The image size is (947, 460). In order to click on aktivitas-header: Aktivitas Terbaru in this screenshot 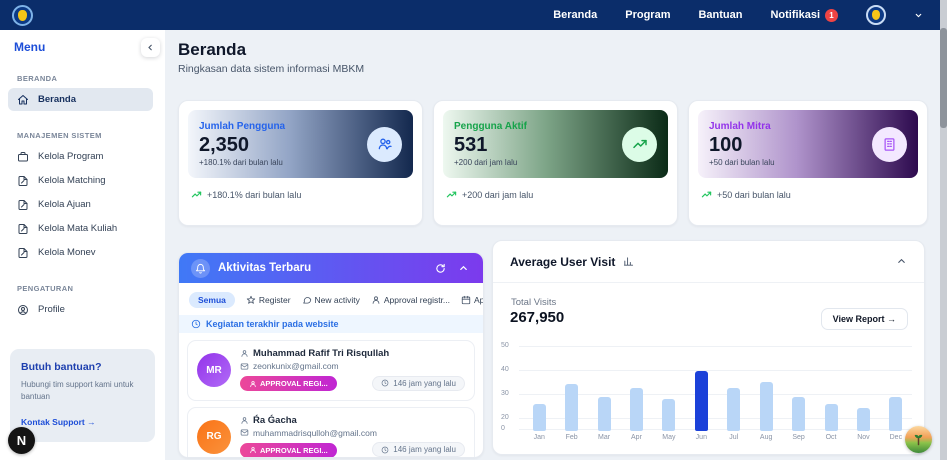, I will do `click(331, 268)`.